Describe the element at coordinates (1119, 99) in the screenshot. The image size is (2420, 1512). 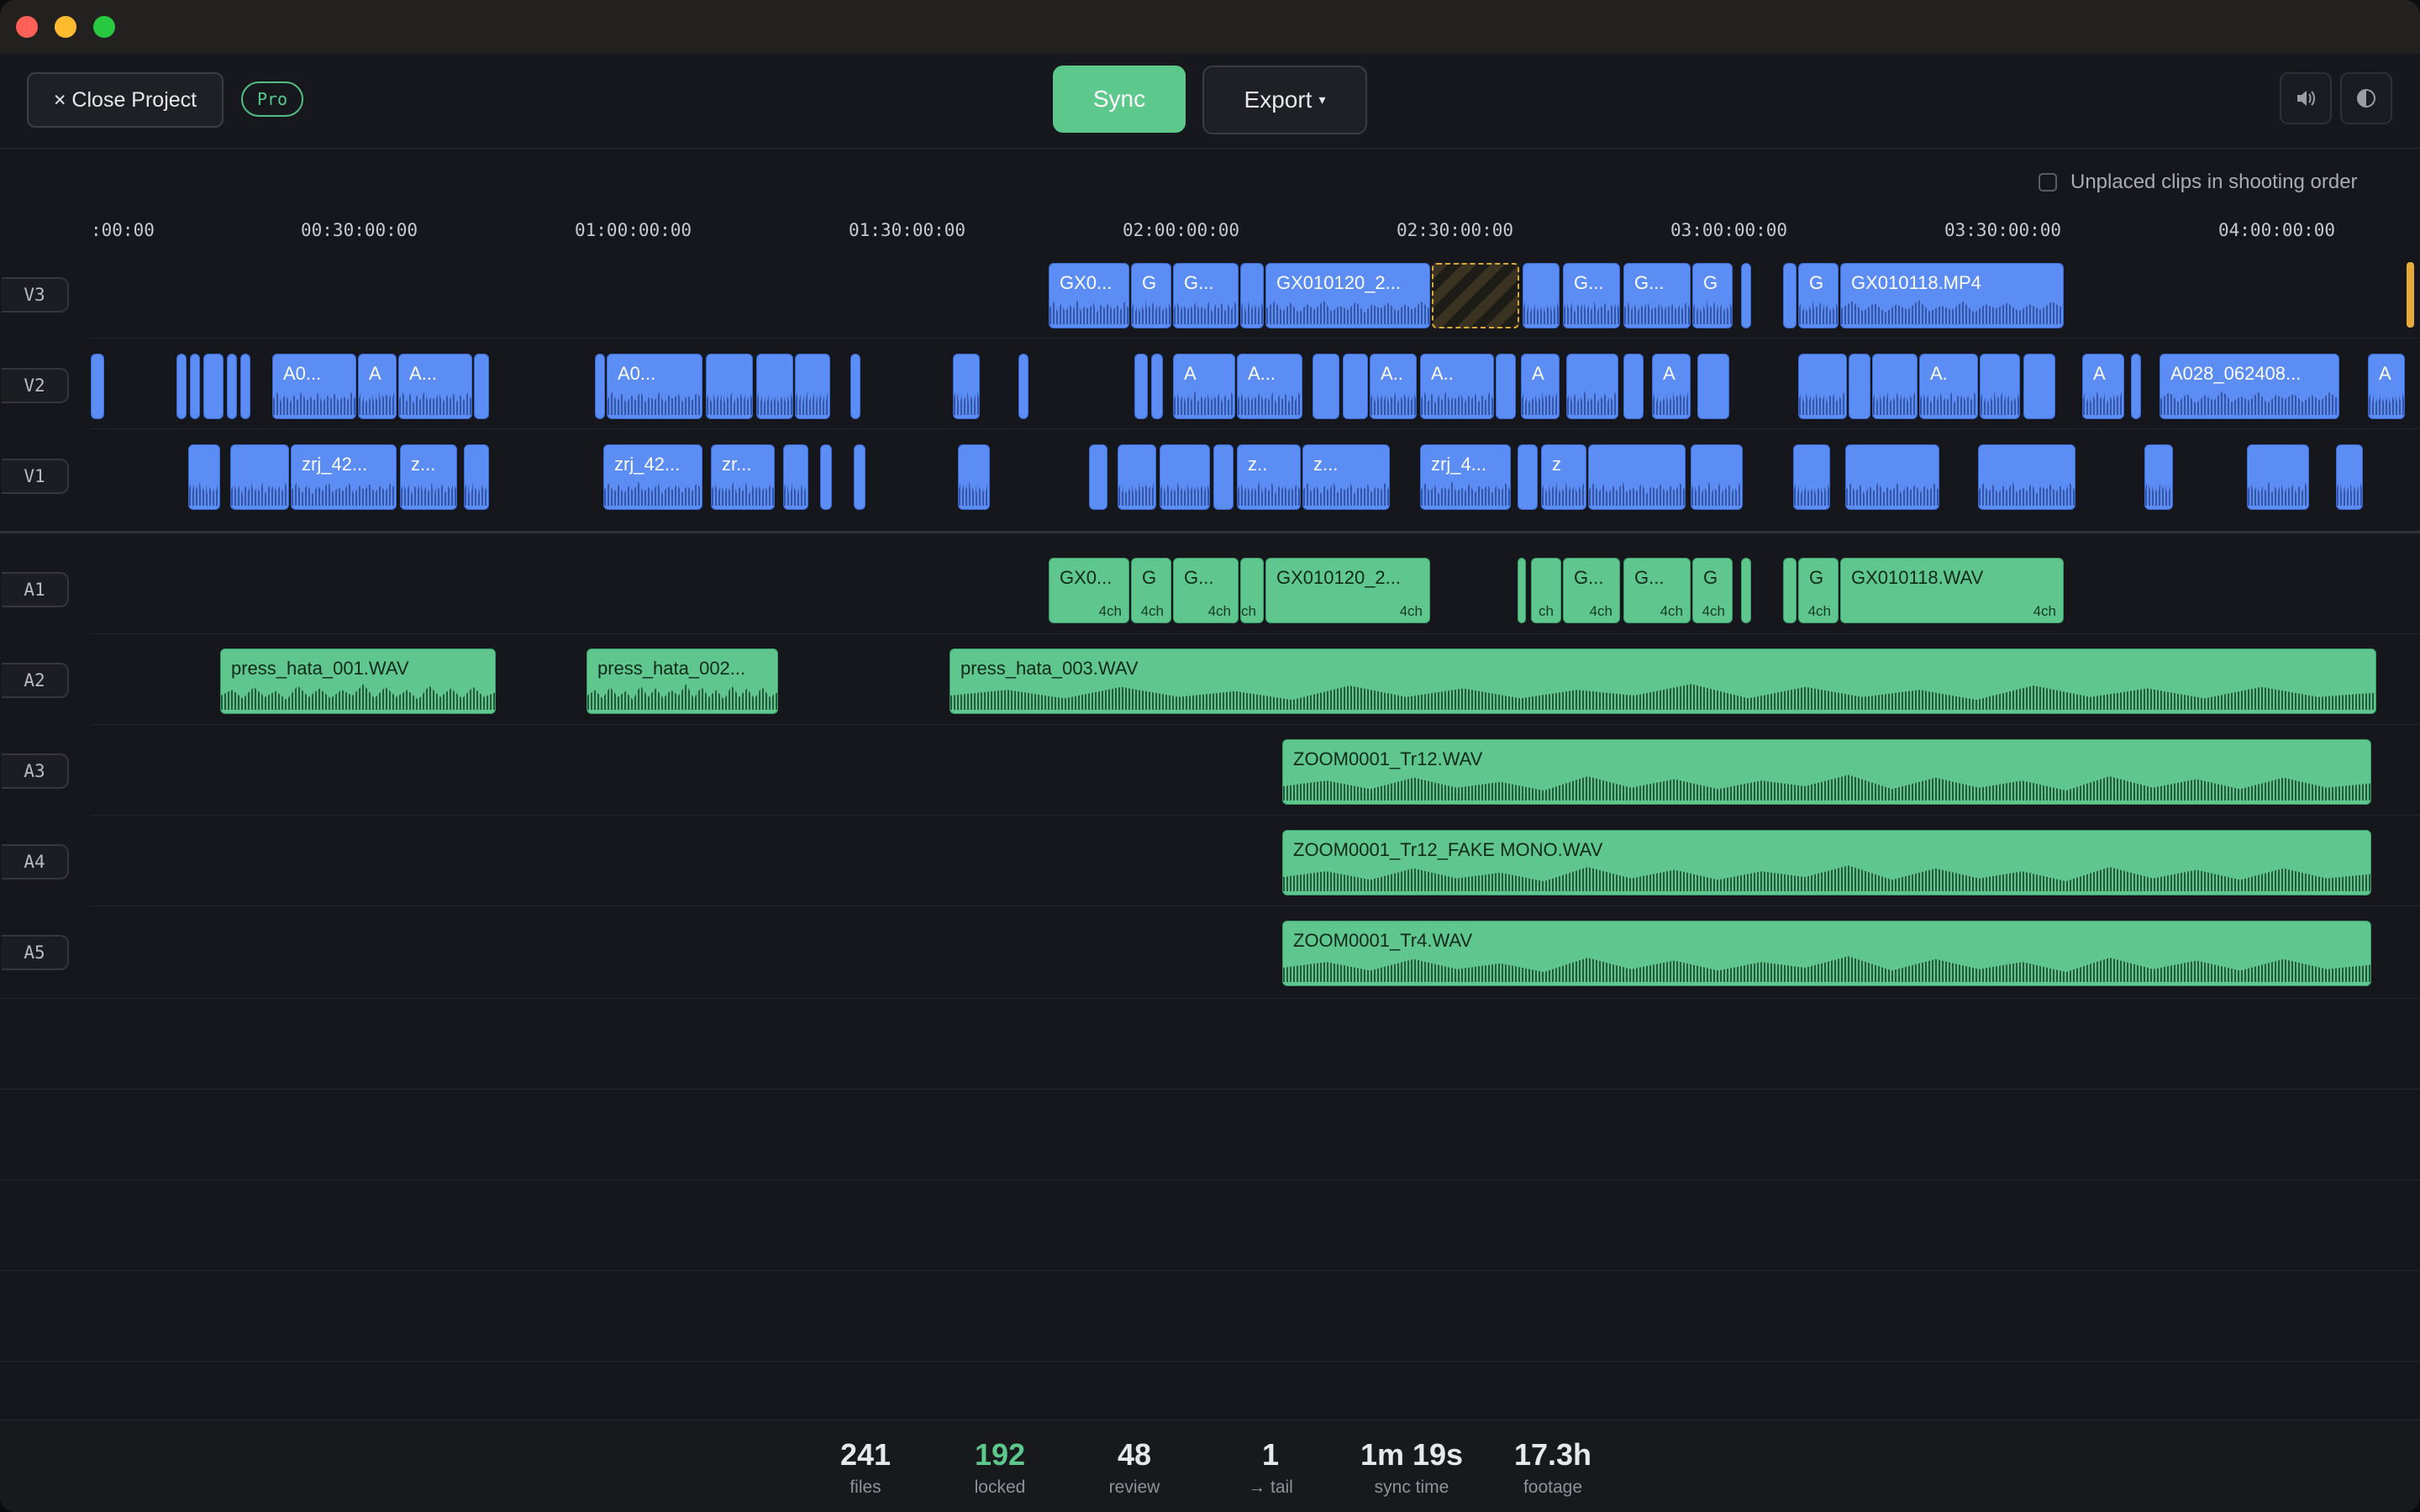
I see `sync-button: Sync` at that location.